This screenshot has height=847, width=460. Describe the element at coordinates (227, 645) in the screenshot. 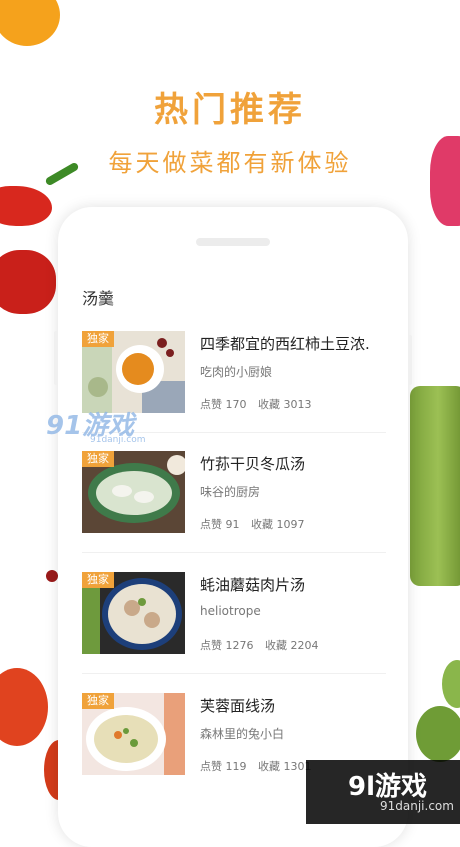

I see `like-count: 点赞 1276` at that location.